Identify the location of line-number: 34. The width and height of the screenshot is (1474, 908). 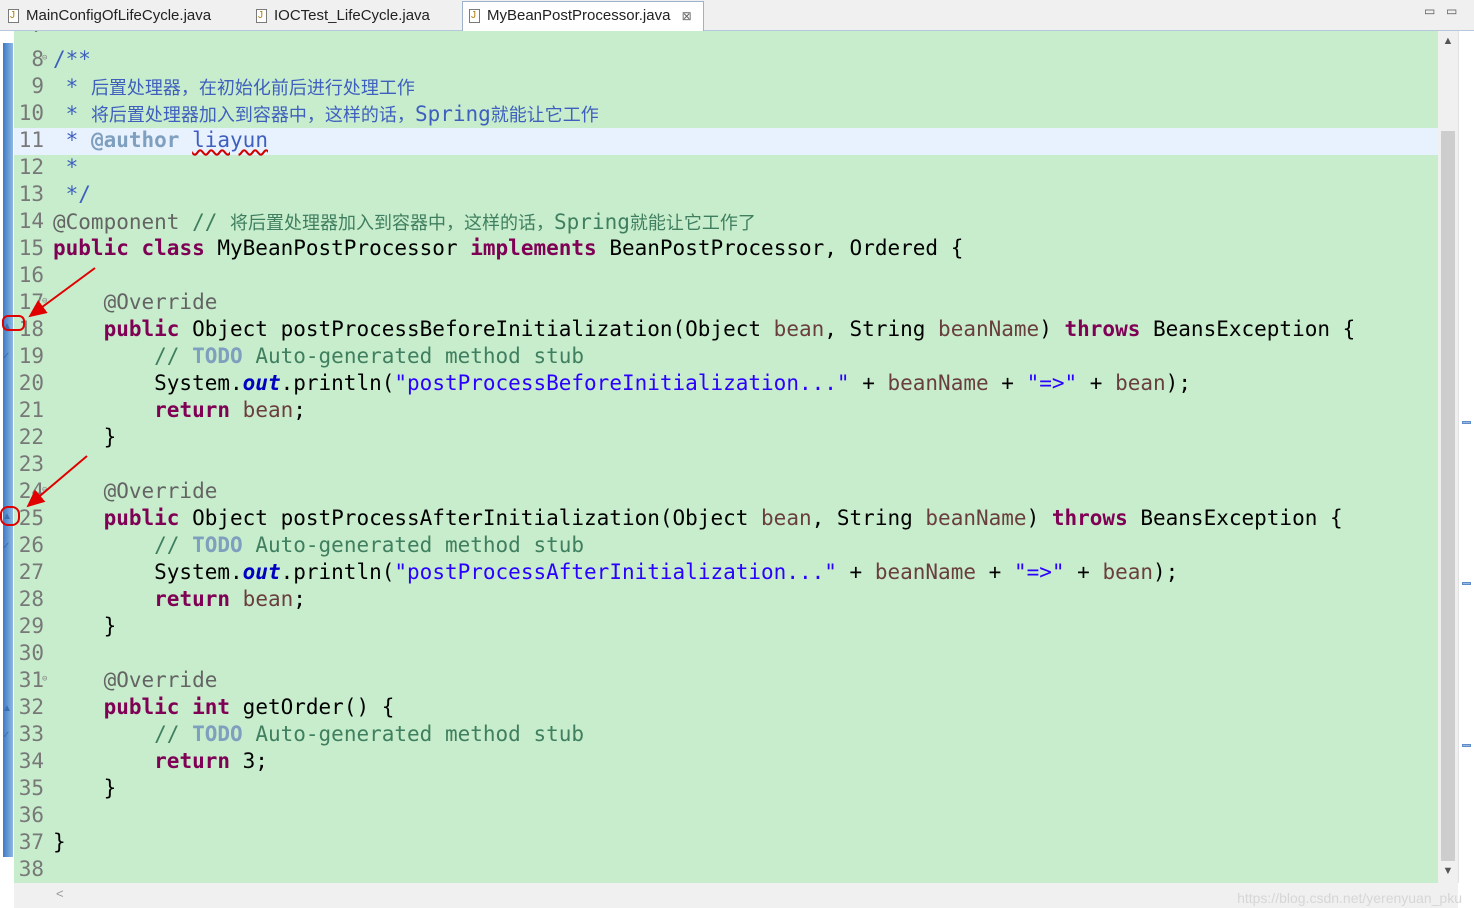
(31, 761).